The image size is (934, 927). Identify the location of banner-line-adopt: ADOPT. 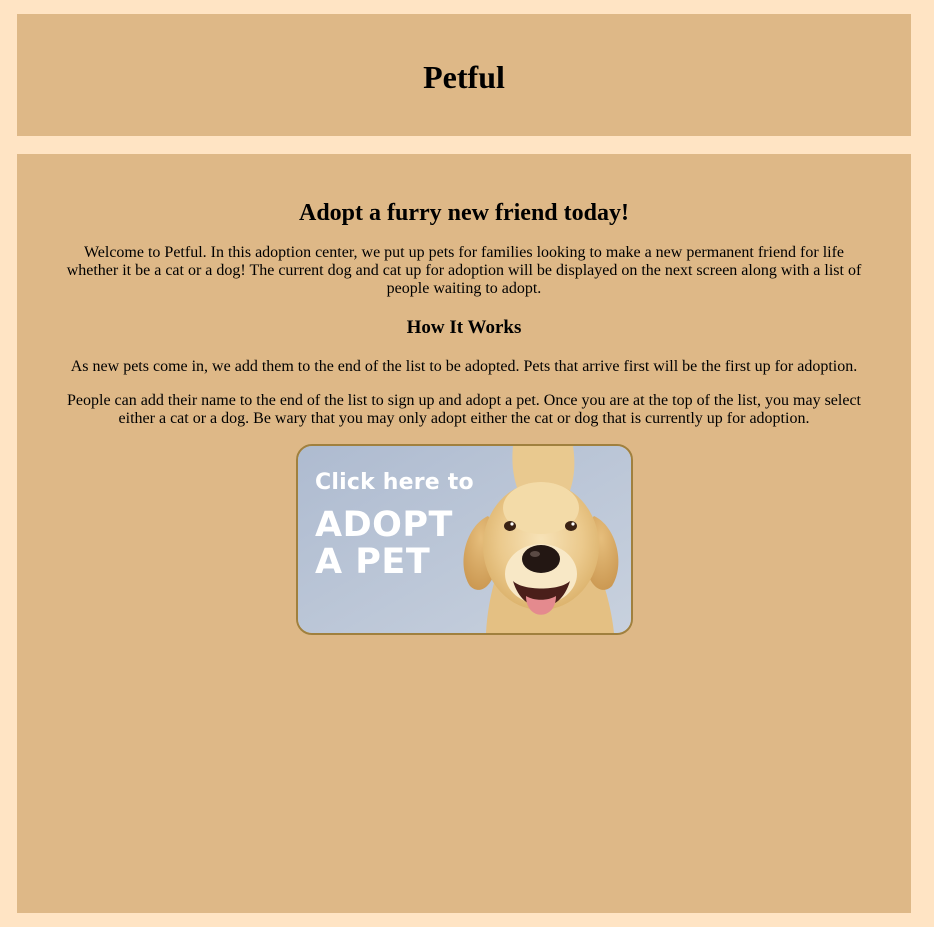
(384, 525).